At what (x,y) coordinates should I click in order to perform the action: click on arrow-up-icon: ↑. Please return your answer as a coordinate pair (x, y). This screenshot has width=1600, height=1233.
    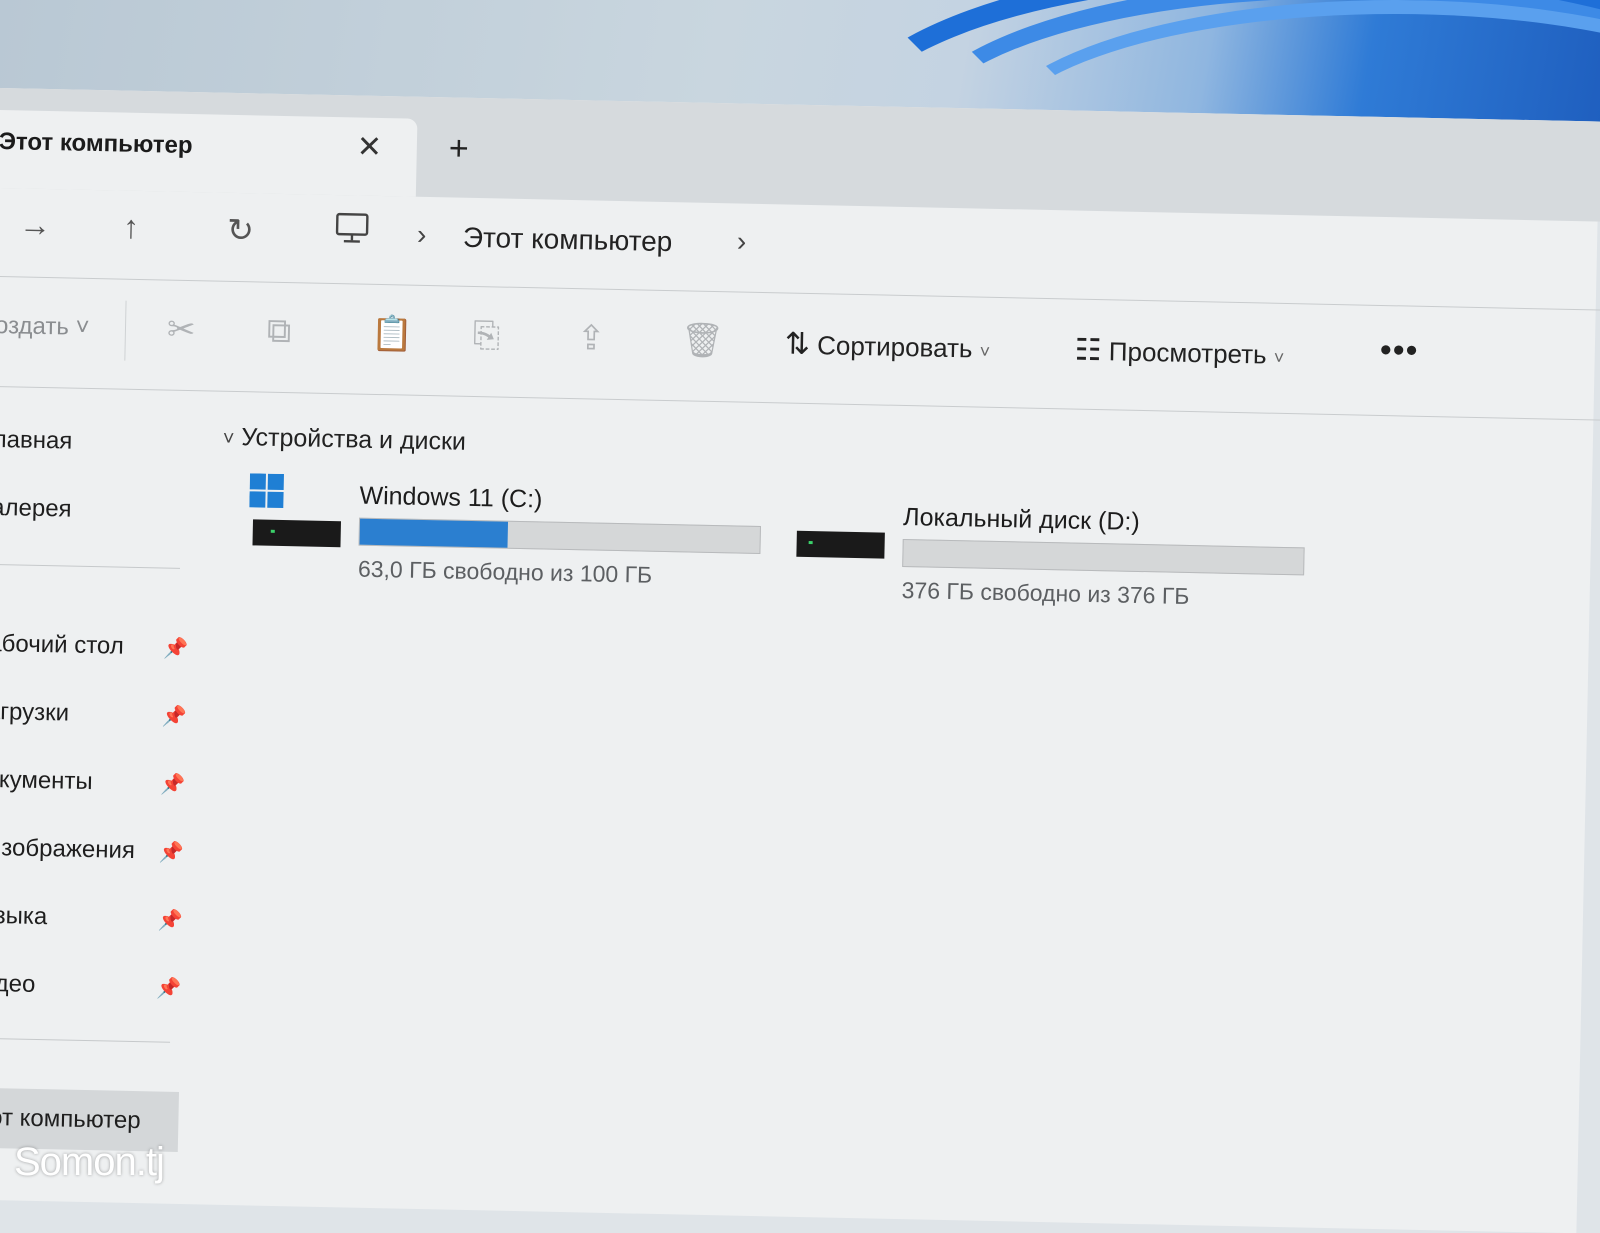
    Looking at the image, I should click on (131, 227).